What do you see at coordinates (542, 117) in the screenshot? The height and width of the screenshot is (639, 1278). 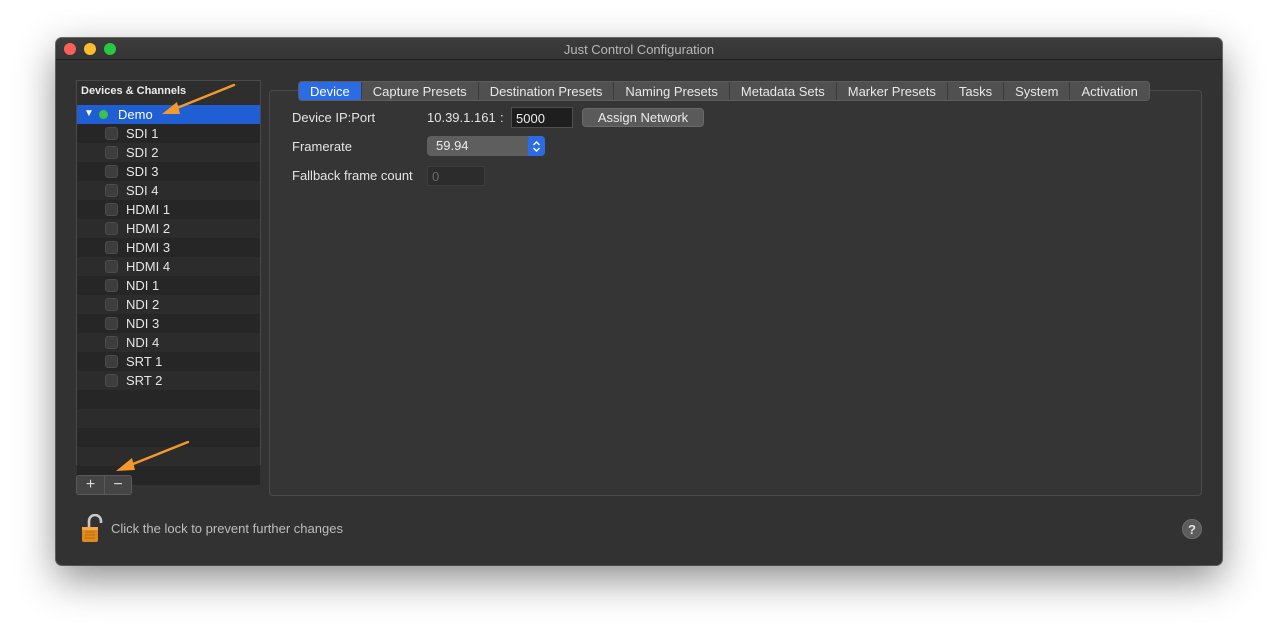 I see `port-input: 5000` at bounding box center [542, 117].